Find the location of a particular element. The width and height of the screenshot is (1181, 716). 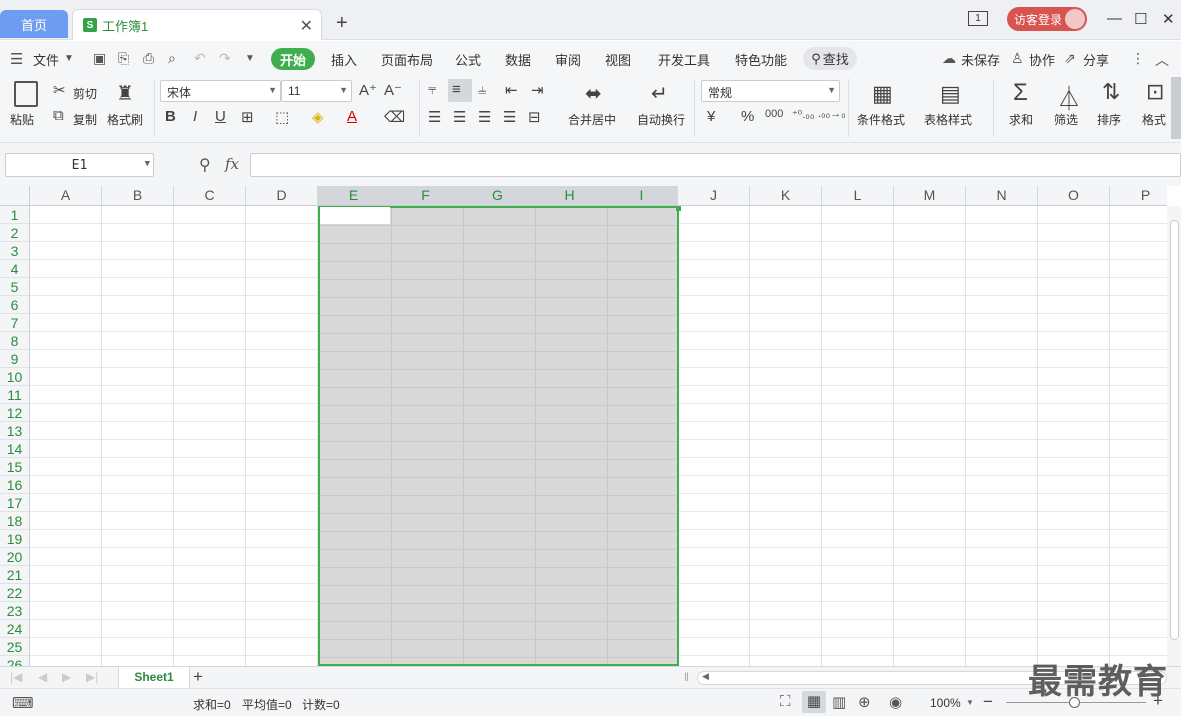

row-header-8: 8 is located at coordinates (15, 341).